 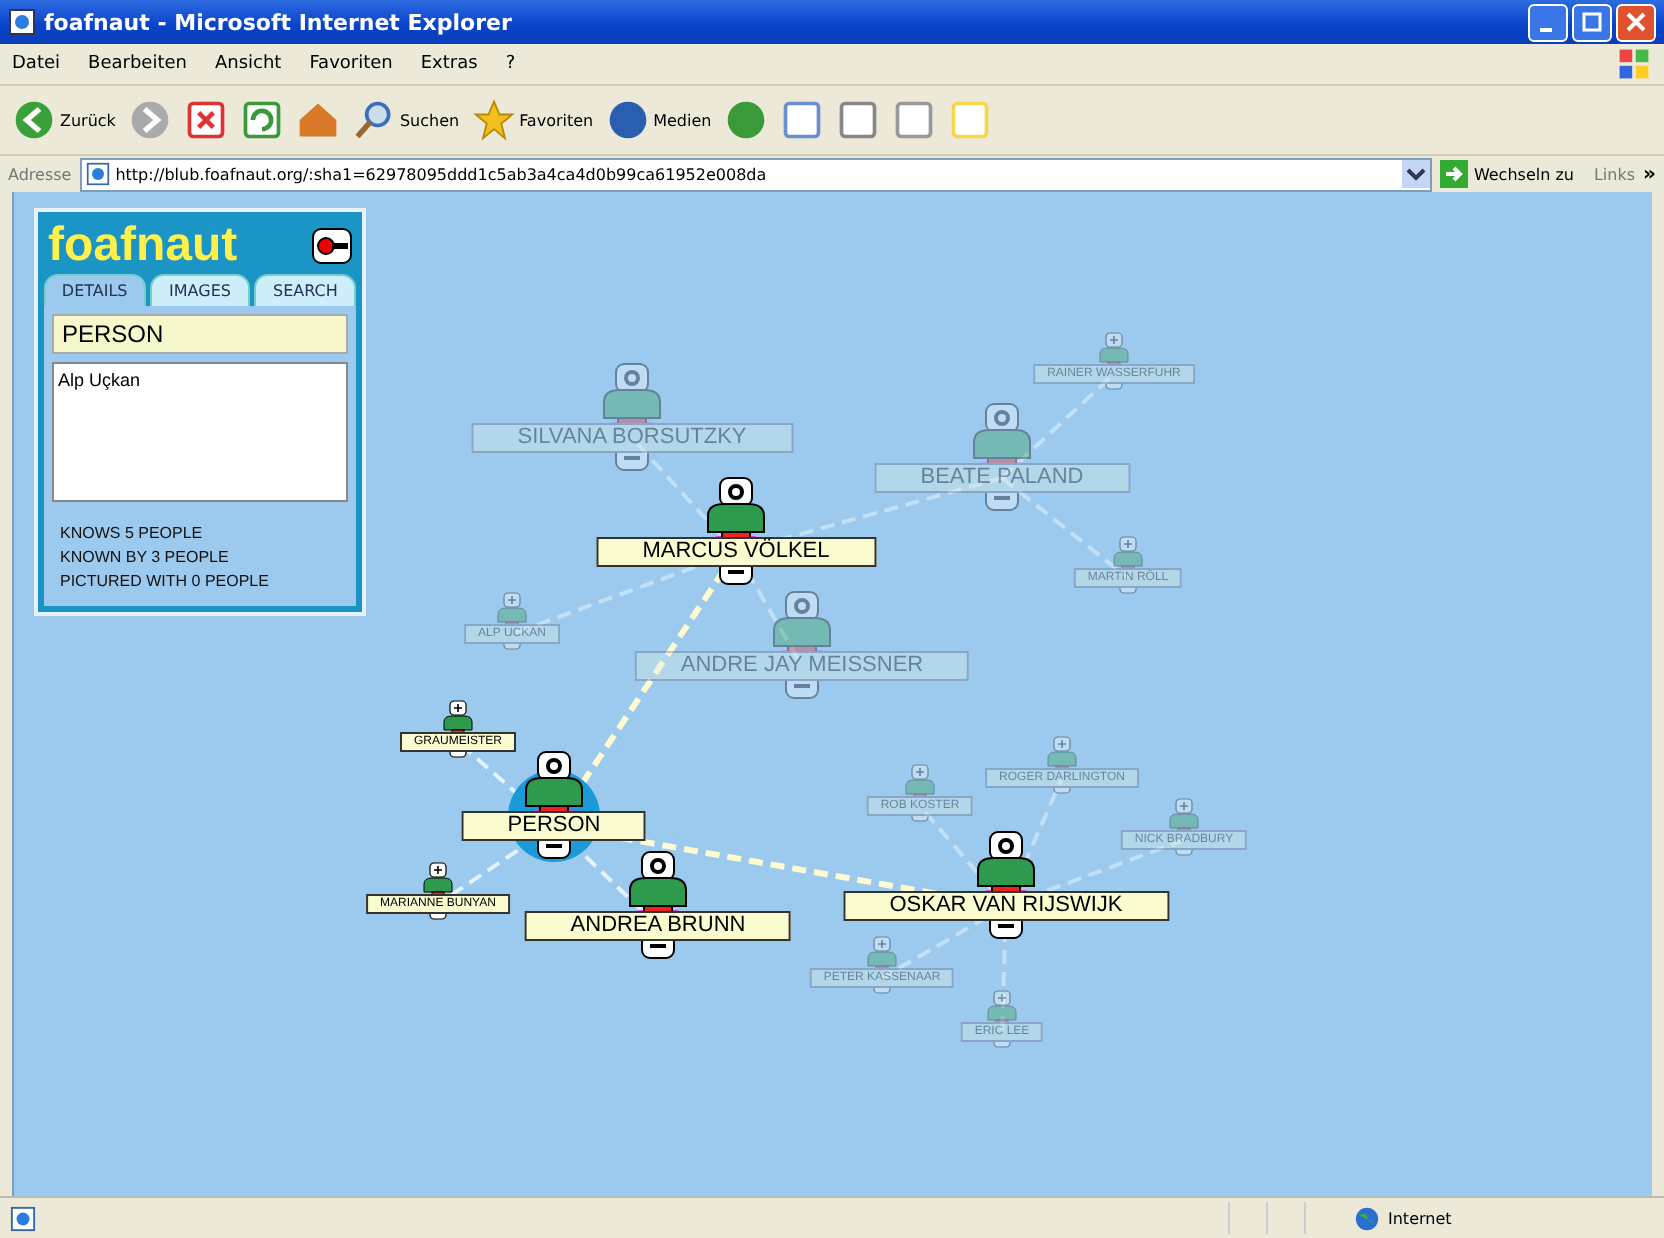 What do you see at coordinates (131, 534) in the screenshot?
I see `stat-text: KNOWS 5 PEOPLE` at bounding box center [131, 534].